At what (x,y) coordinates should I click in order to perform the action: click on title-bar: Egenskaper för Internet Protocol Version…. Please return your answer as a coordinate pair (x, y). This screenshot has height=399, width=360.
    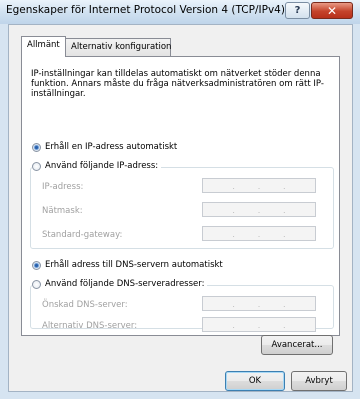
    Looking at the image, I should click on (180, 12).